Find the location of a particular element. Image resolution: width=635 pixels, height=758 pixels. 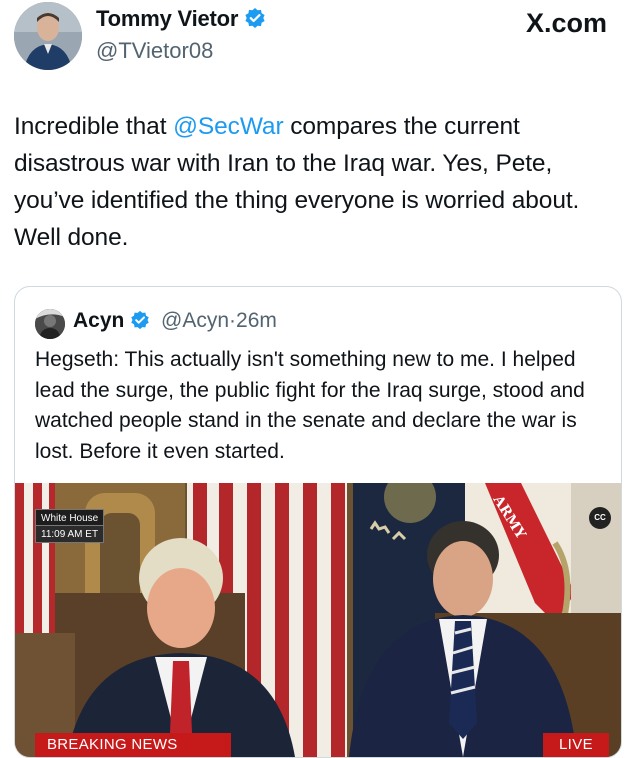

quote-author-name-text: Acyn is located at coordinates (98, 320).